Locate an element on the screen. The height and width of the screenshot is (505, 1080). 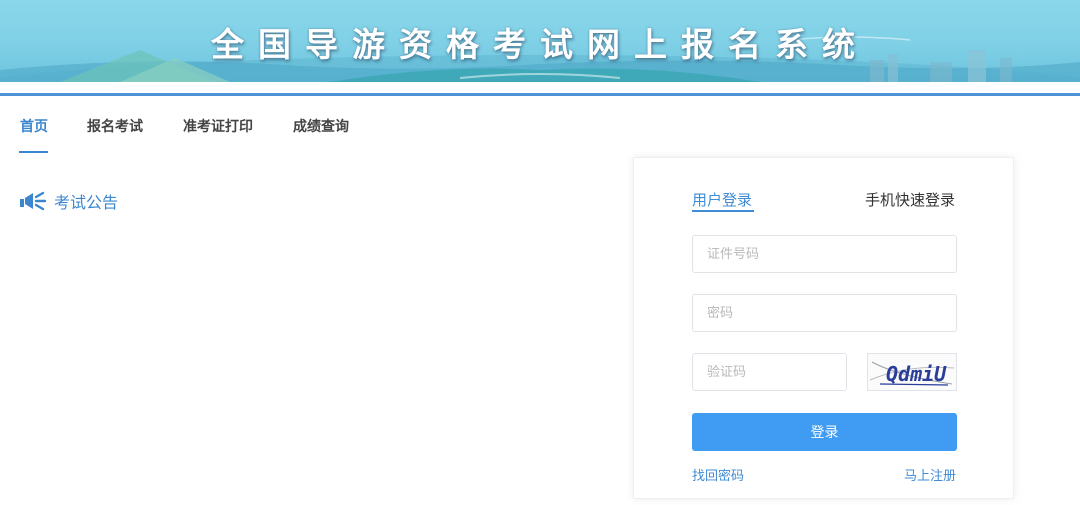
nav-active-indicator is located at coordinates (33, 152).